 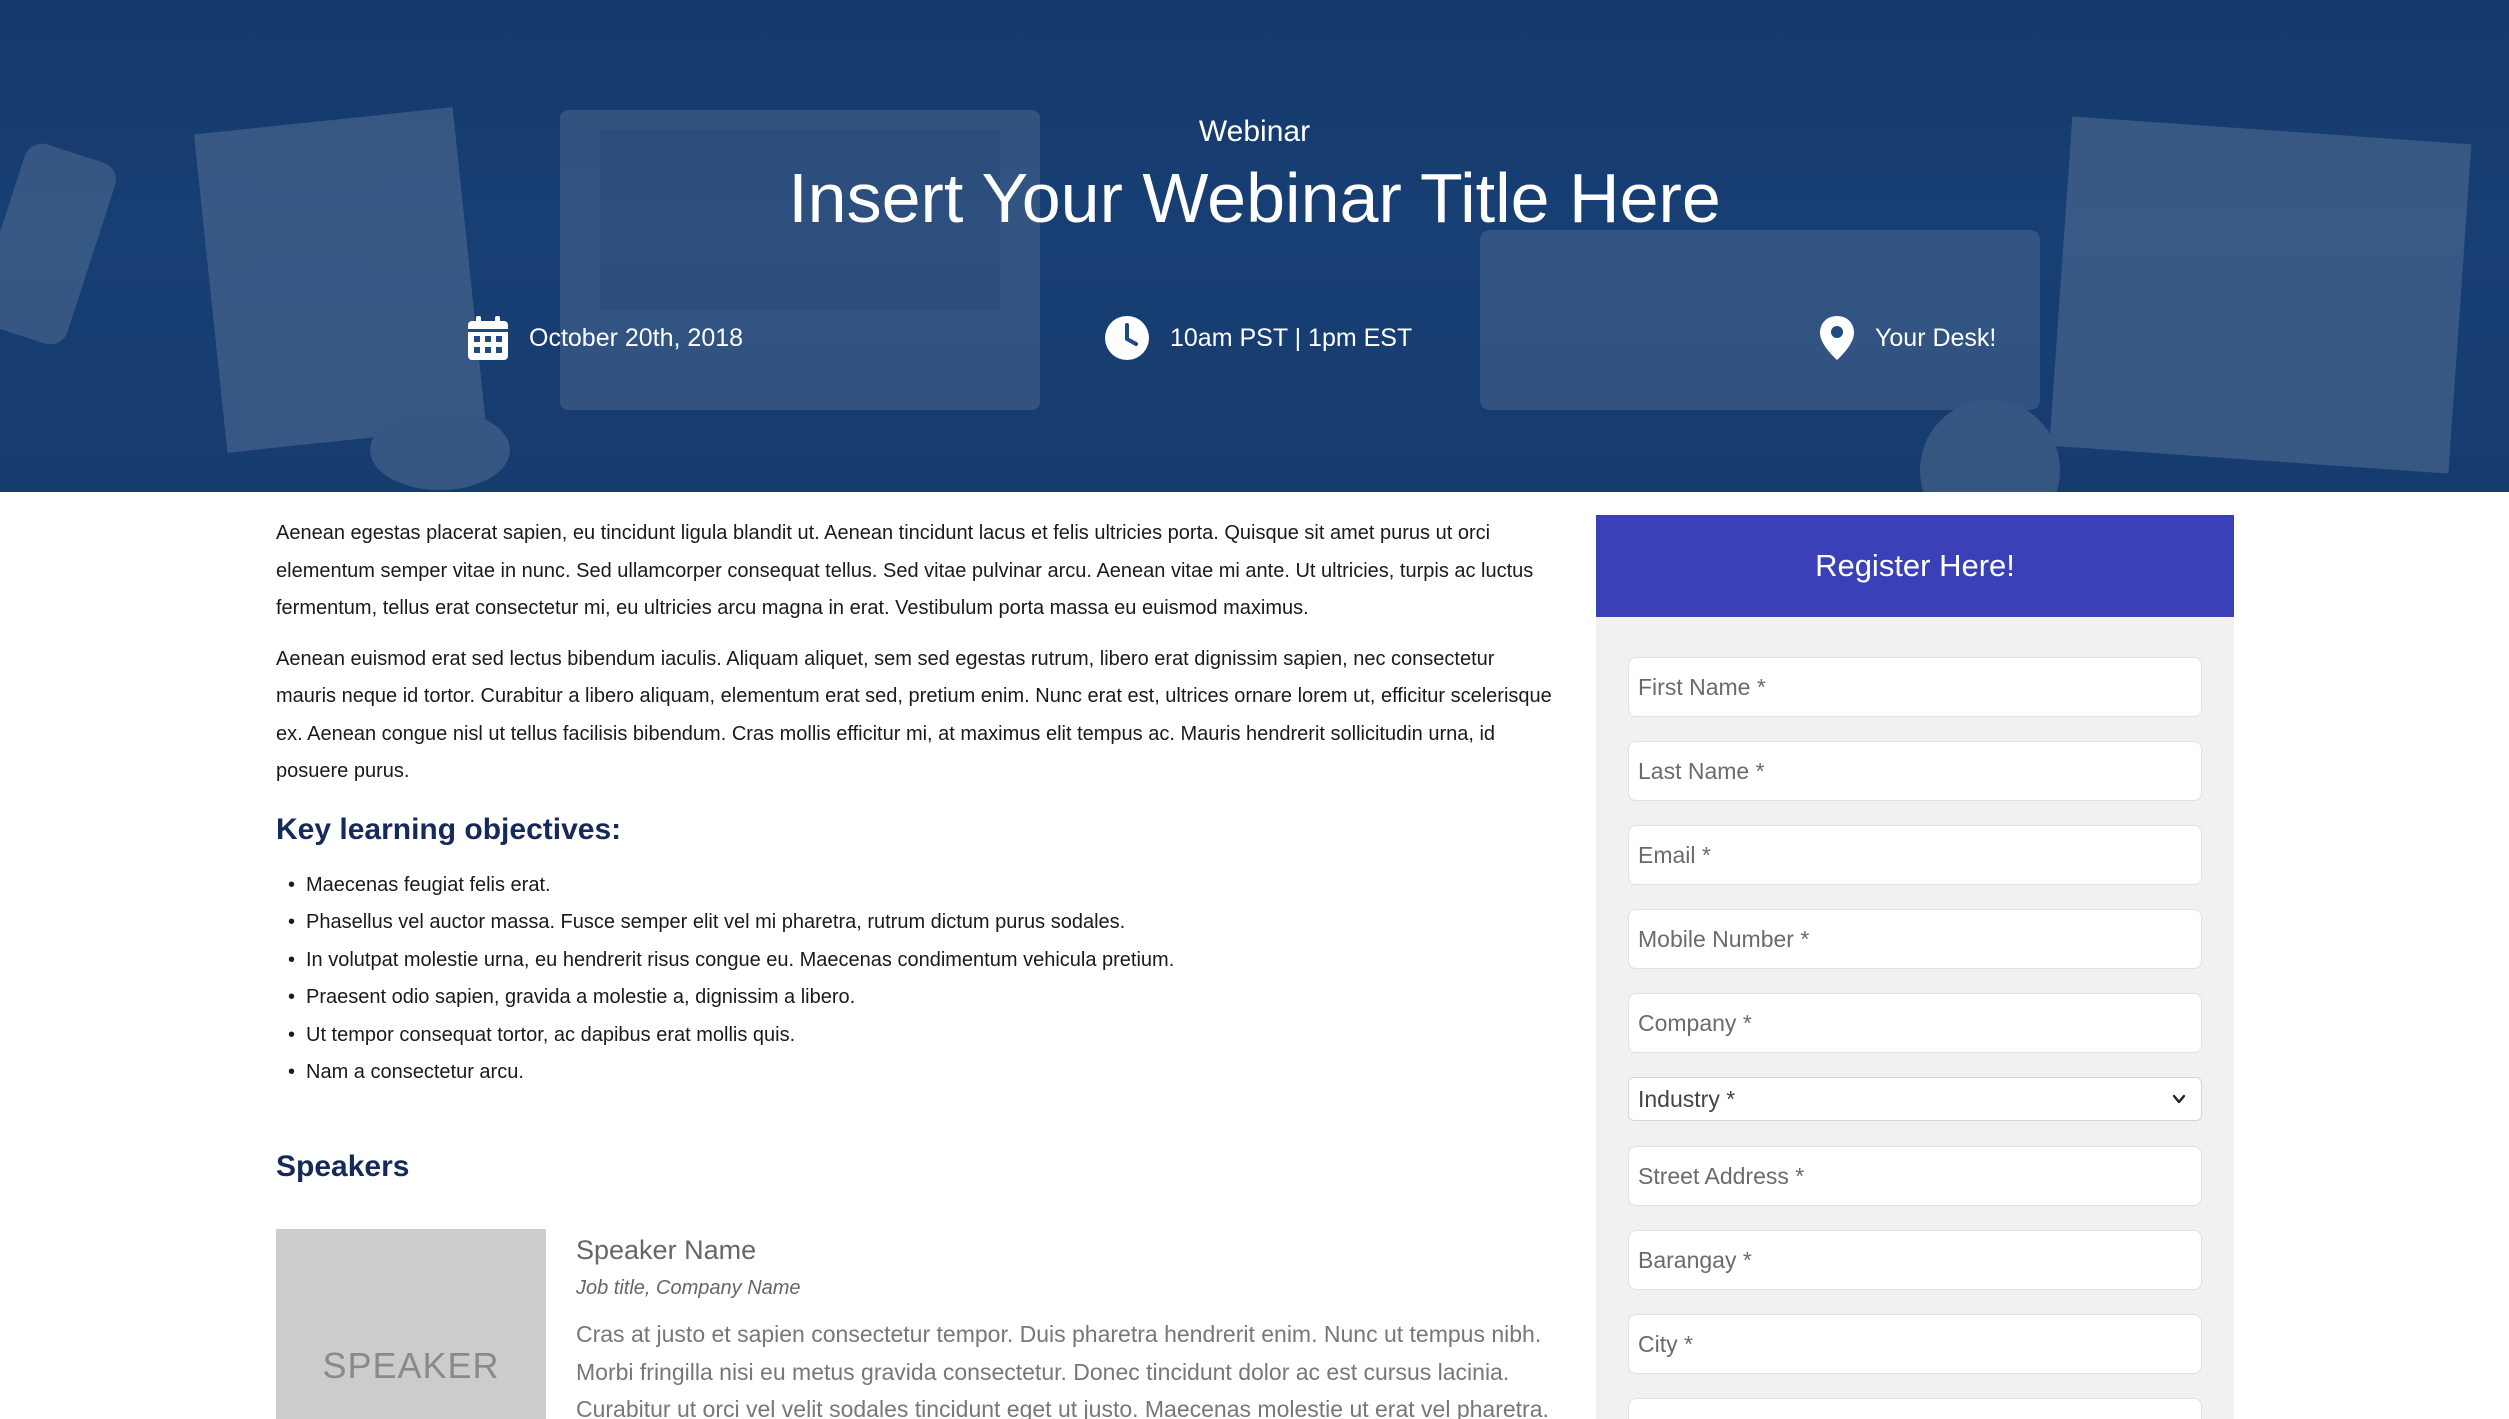 I want to click on barangay-field, so click(x=1915, y=1260).